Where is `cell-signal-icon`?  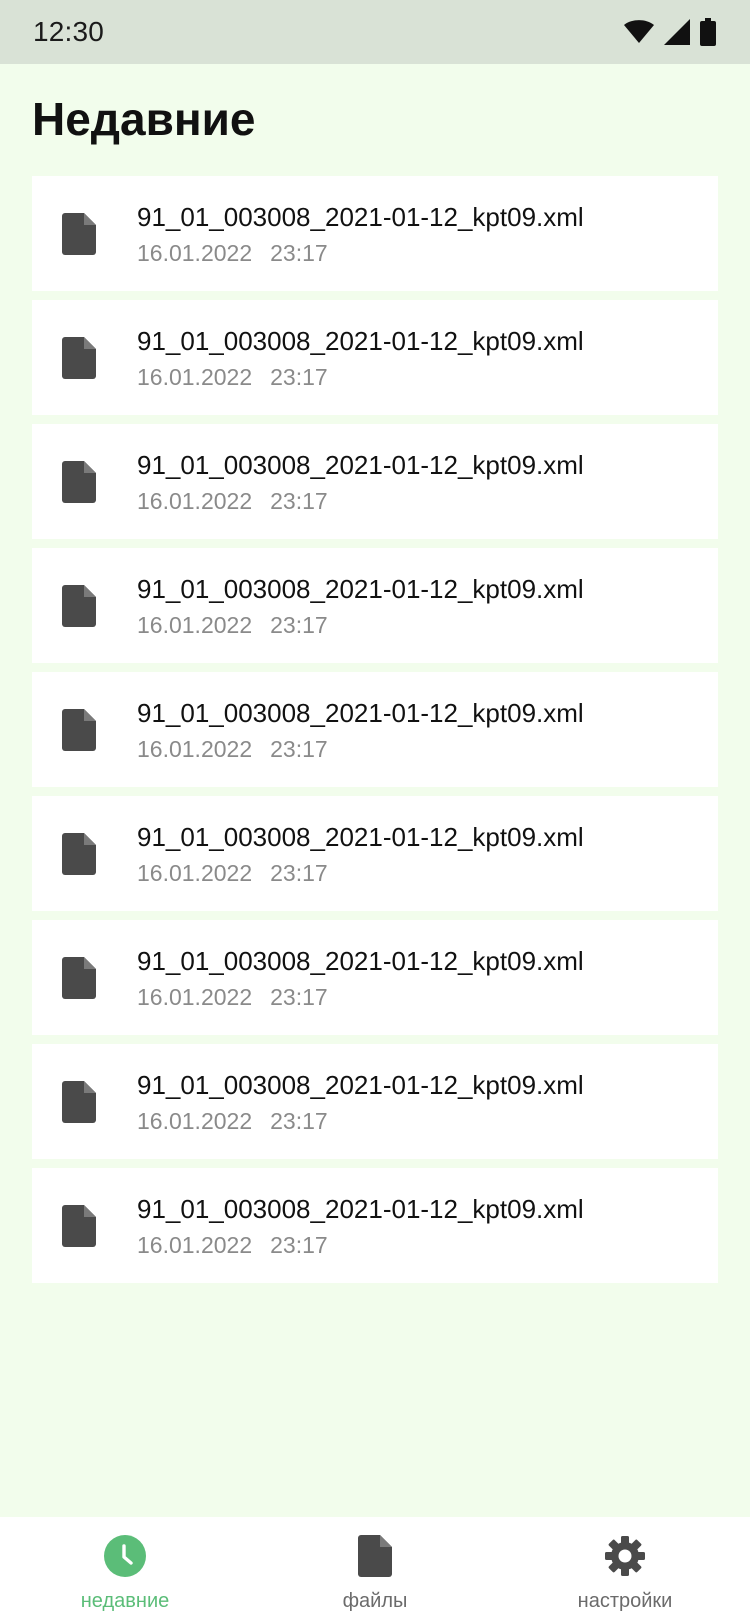 cell-signal-icon is located at coordinates (677, 32).